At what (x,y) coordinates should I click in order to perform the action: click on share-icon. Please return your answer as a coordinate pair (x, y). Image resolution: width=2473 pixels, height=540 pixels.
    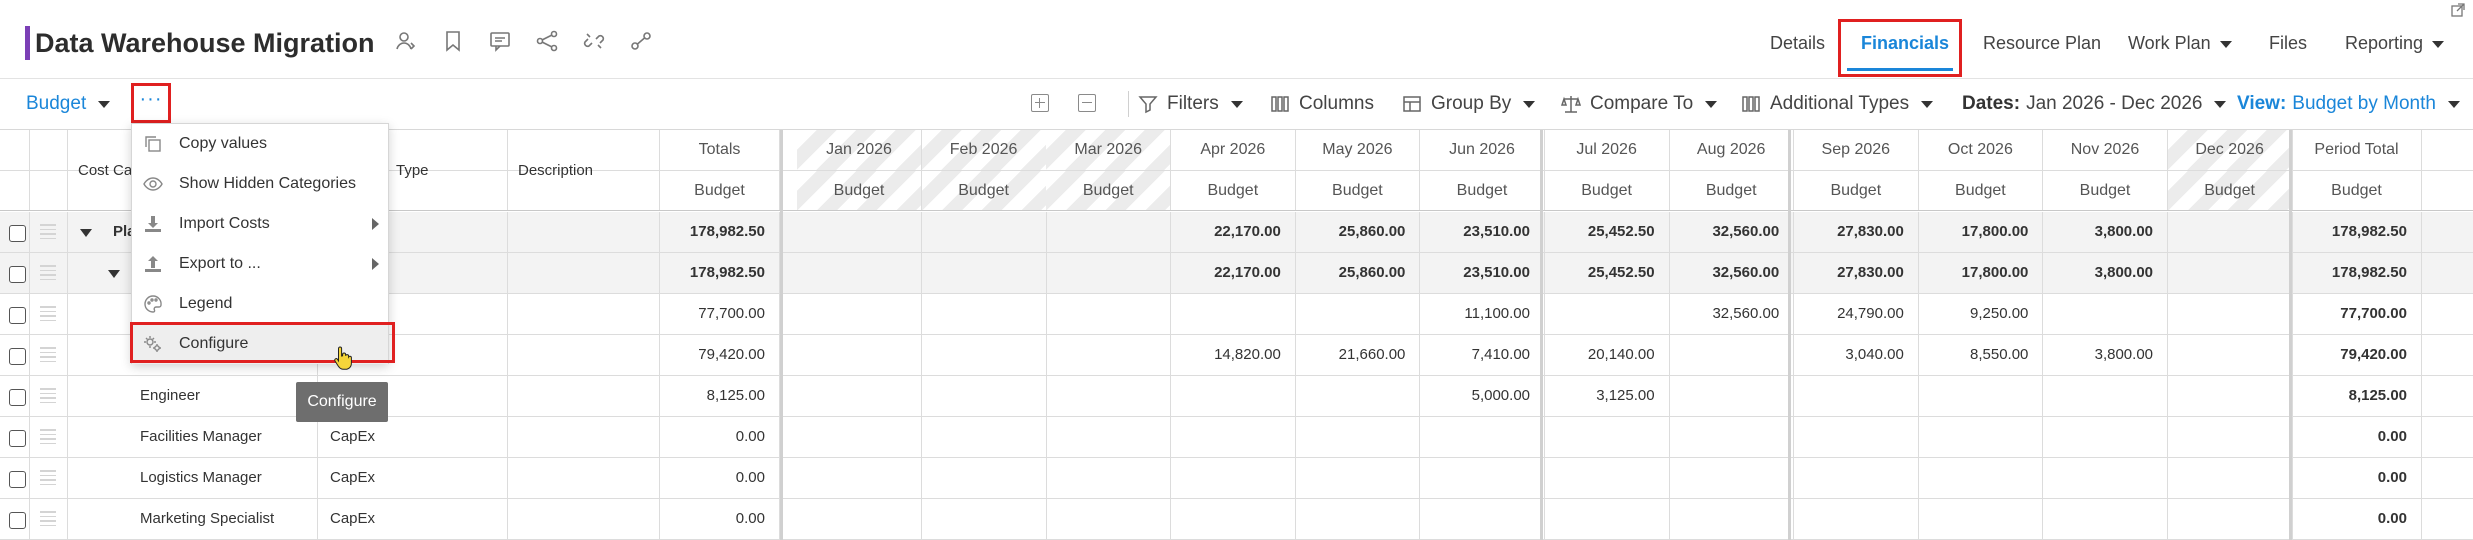
    Looking at the image, I should click on (547, 41).